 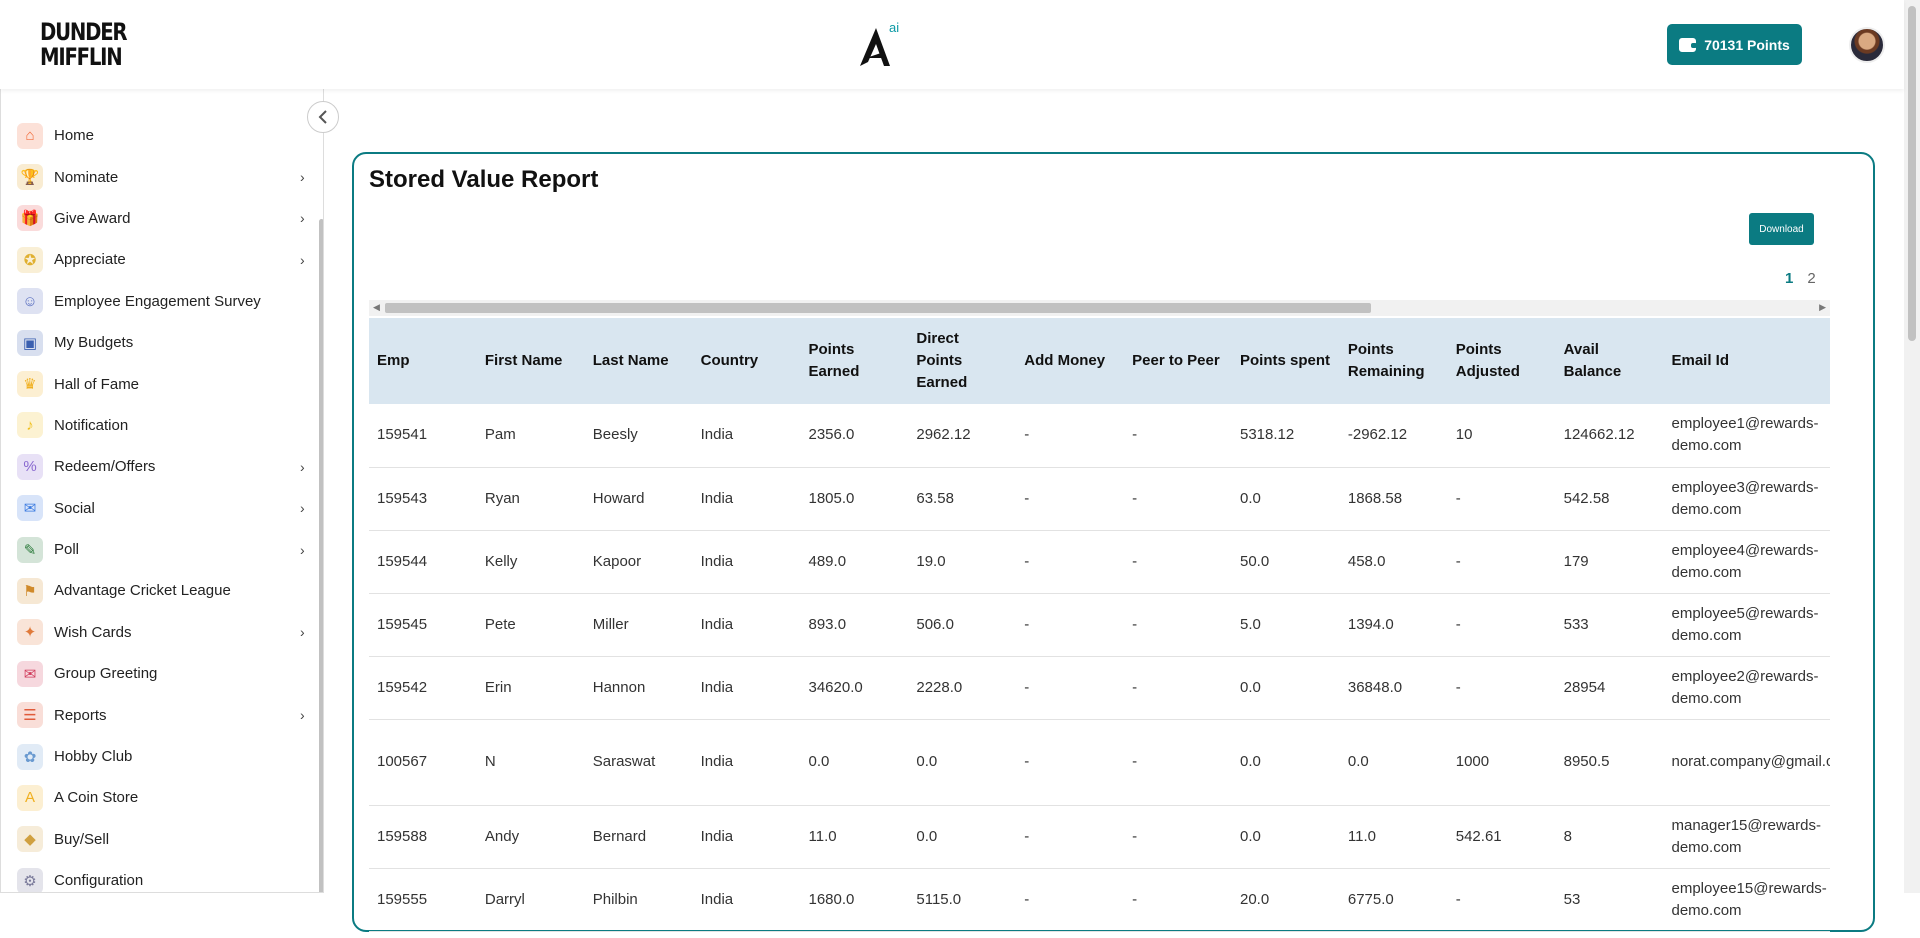 I want to click on download-button: Download, so click(x=1781, y=229).